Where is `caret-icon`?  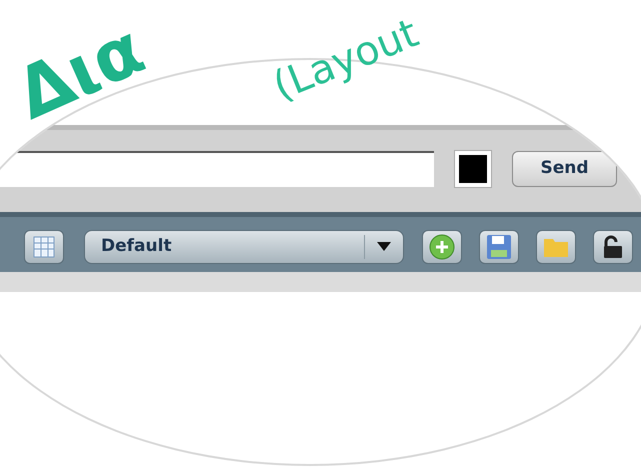
caret-icon is located at coordinates (384, 246).